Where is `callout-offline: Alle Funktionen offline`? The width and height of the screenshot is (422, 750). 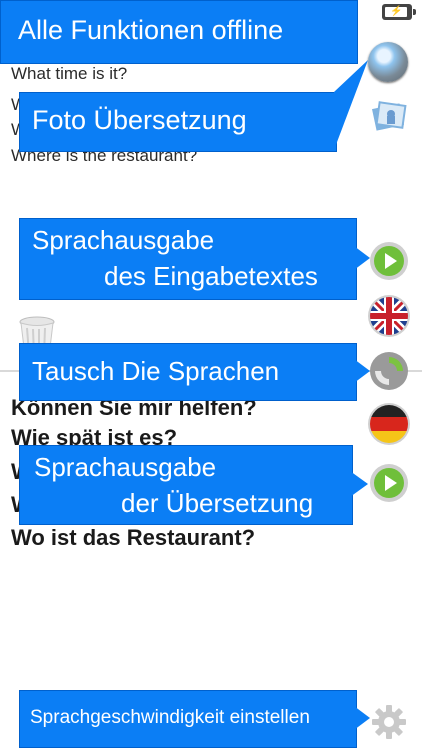
callout-offline: Alle Funktionen offline is located at coordinates (179, 32).